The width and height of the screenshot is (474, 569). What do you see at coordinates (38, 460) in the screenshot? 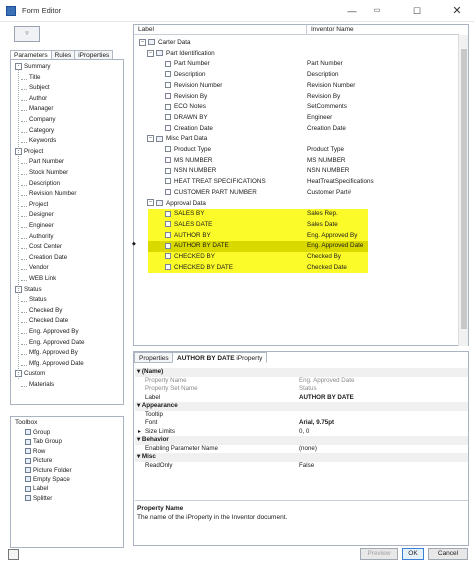
I see `toolbox-item: Picture` at bounding box center [38, 460].